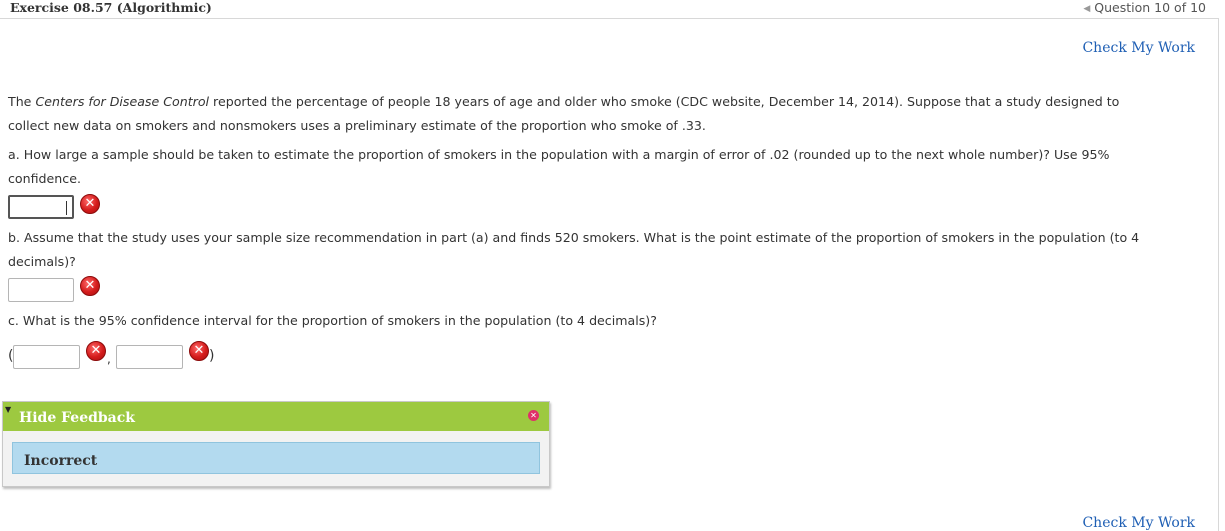 Image resolution: width=1225 pixels, height=531 pixels. What do you see at coordinates (109, 359) in the screenshot?
I see `comma: ,` at bounding box center [109, 359].